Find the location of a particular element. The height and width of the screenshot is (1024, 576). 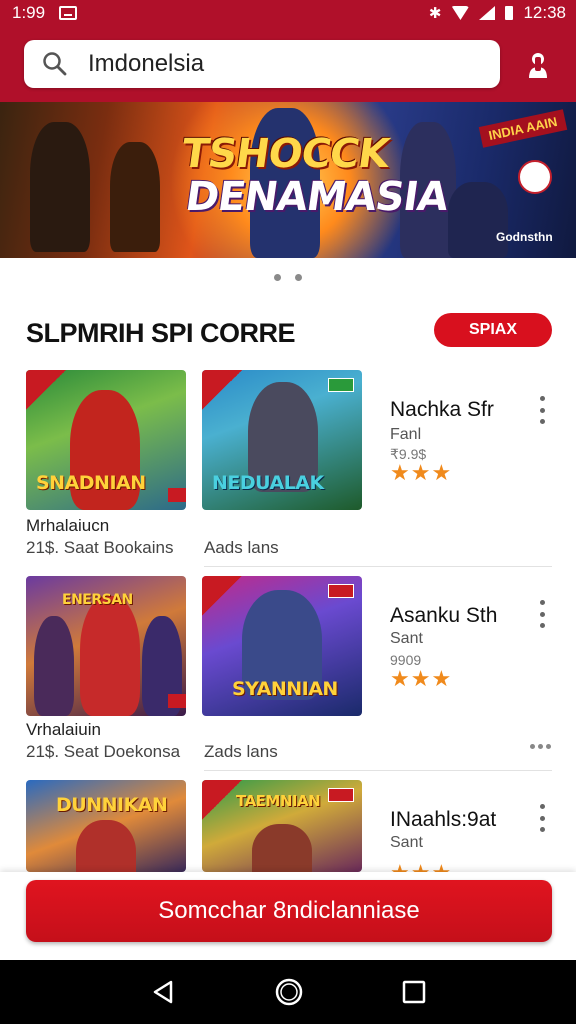

status-time: 1:99 is located at coordinates (29, 12).